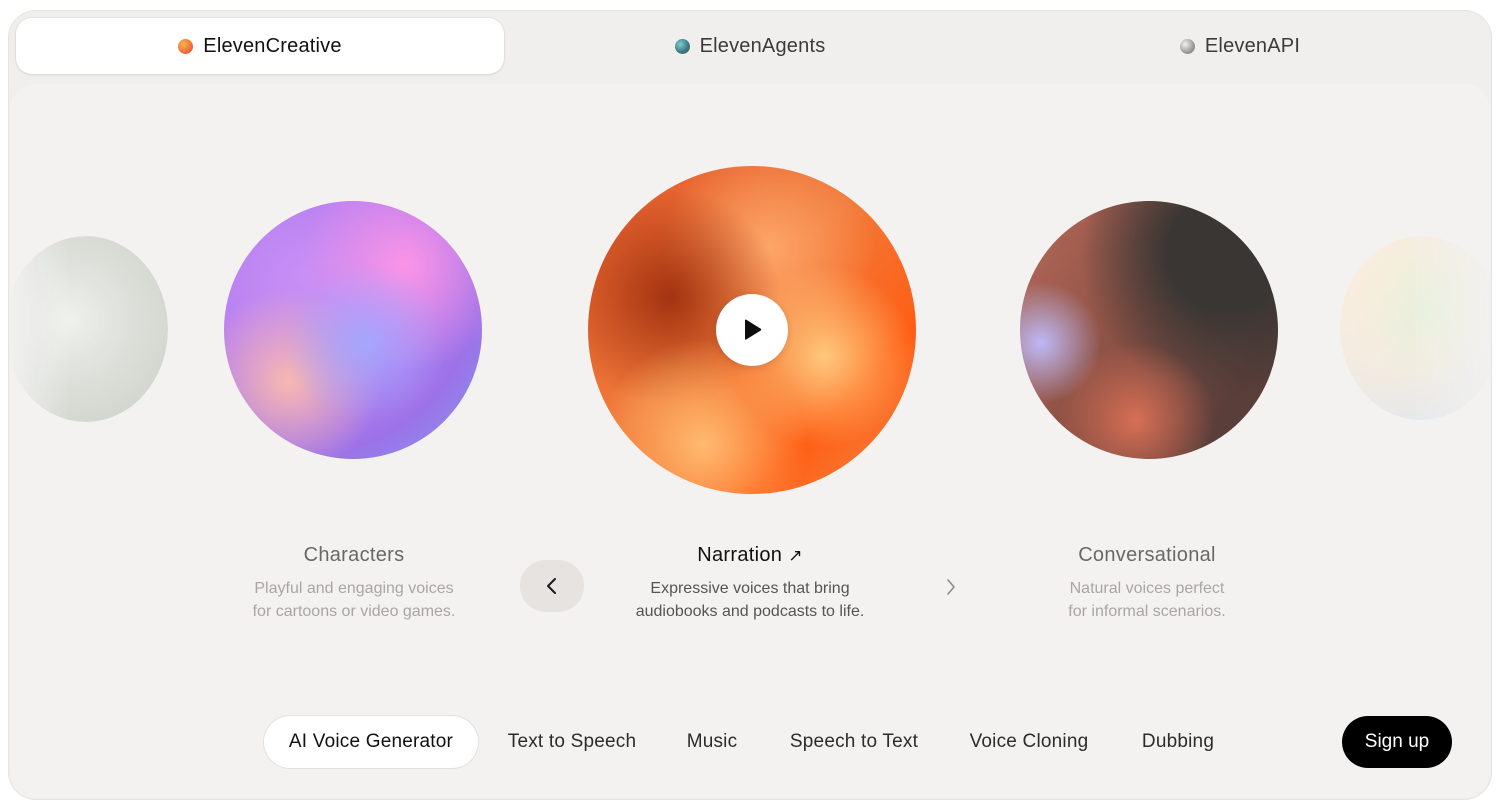 Image resolution: width=1500 pixels, height=807 pixels. I want to click on tab-elevenagents: ElevenAgents, so click(750, 46).